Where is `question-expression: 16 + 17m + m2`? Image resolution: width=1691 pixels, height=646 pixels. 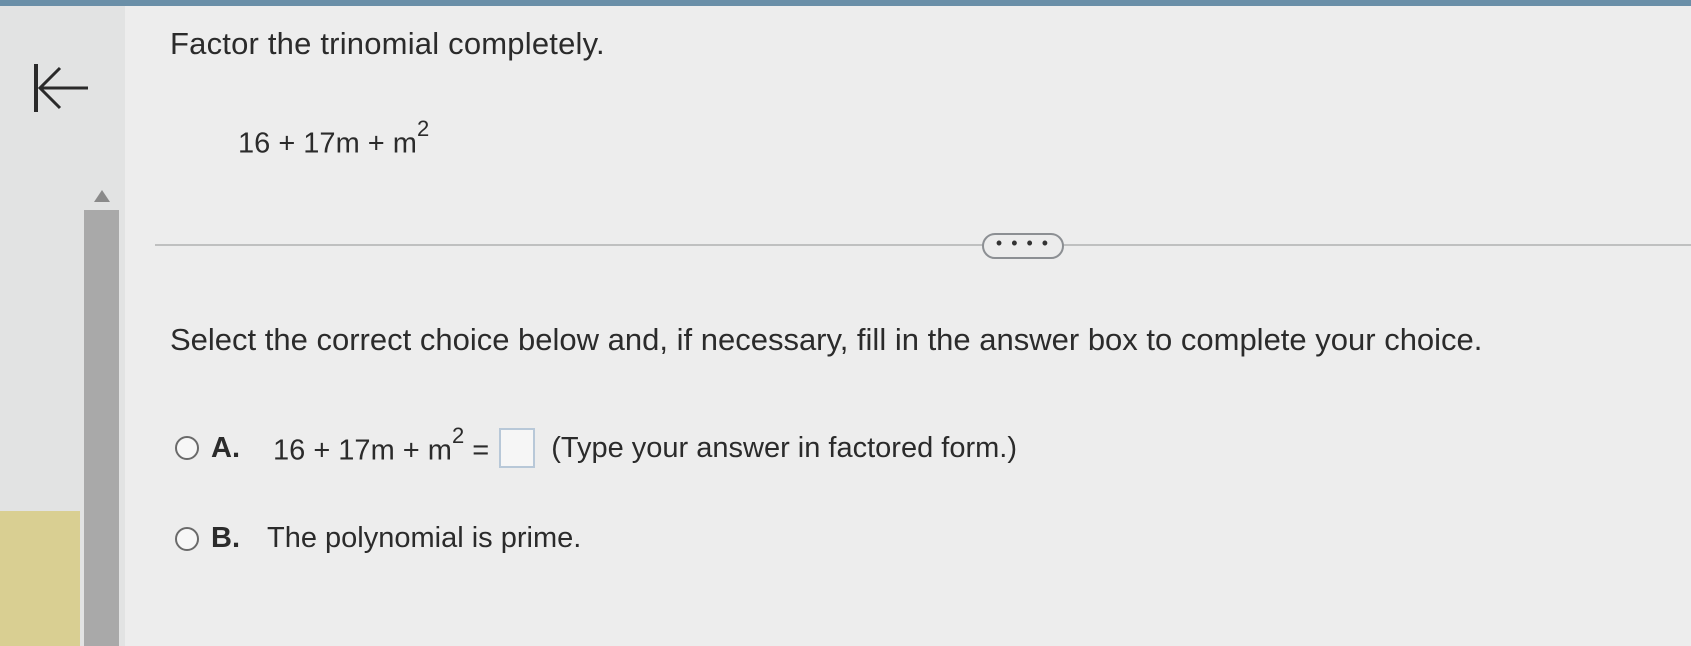 question-expression: 16 + 17m + m2 is located at coordinates (333, 138).